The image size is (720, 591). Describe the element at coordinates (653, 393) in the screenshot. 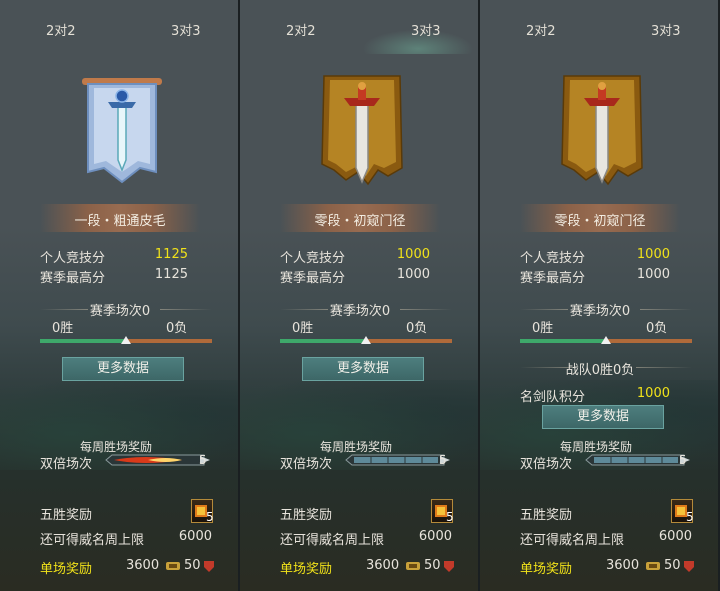

I see `team-score-value: 1000` at that location.